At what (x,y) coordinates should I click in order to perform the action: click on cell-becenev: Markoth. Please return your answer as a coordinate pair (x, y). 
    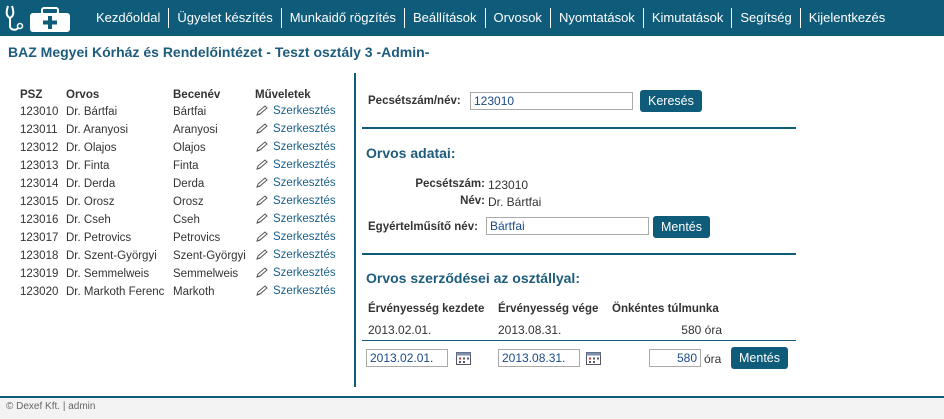
    Looking at the image, I should click on (194, 292).